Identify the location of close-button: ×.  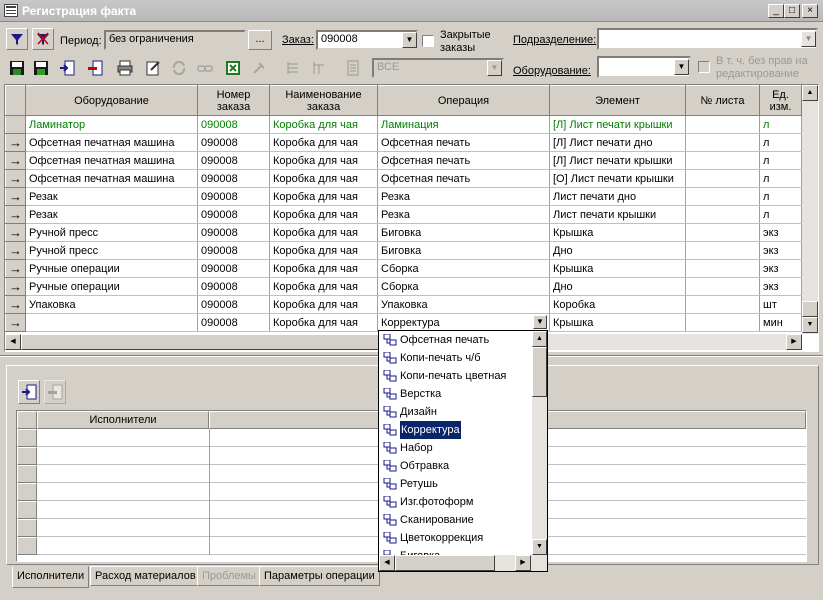
(810, 11).